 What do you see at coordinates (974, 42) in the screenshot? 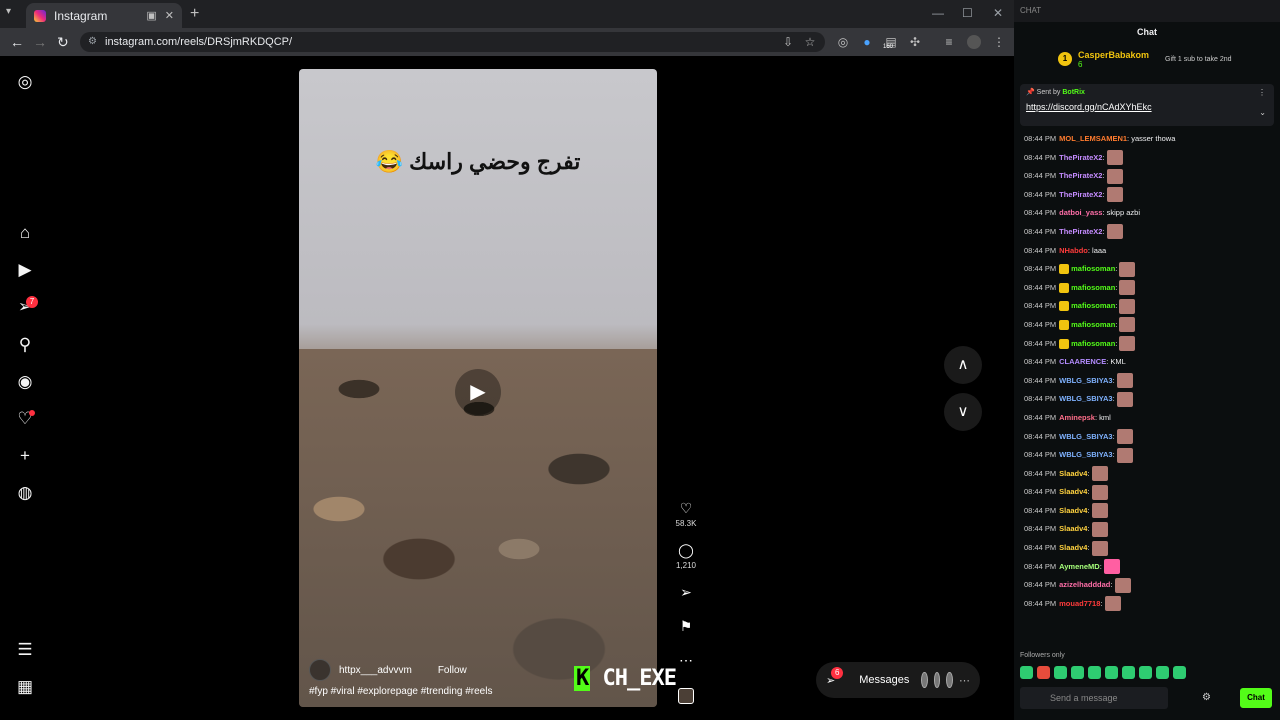
I see `profile-avatar-icon` at bounding box center [974, 42].